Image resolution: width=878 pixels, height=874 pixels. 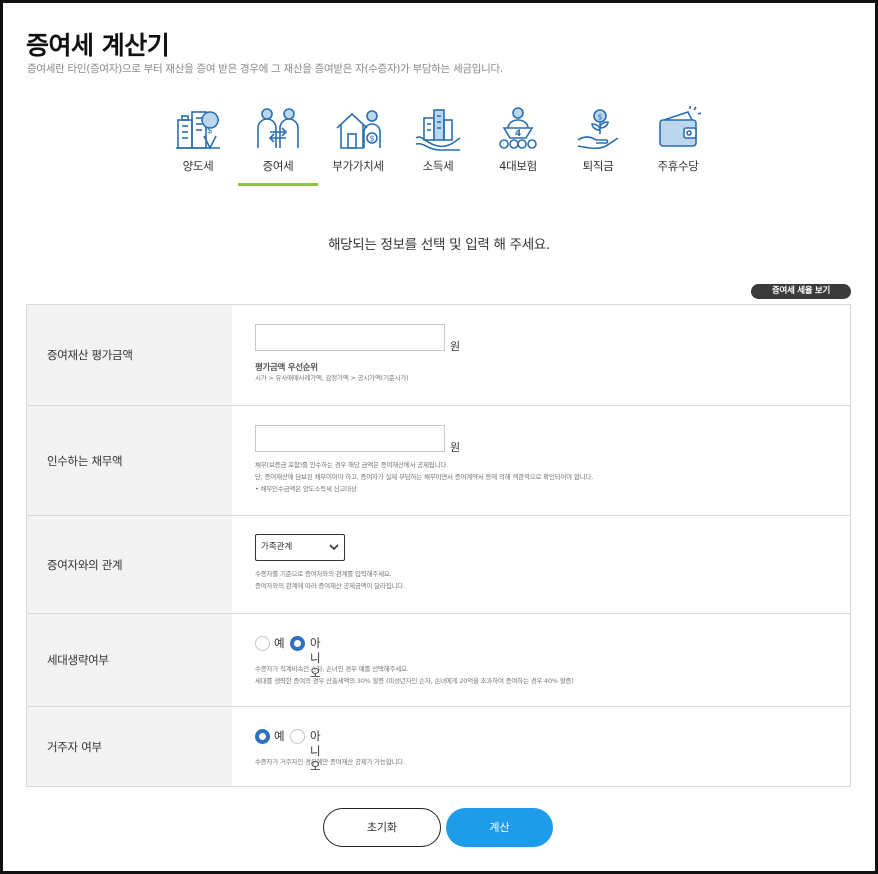 What do you see at coordinates (678, 129) in the screenshot?
I see `wallet-icon` at bounding box center [678, 129].